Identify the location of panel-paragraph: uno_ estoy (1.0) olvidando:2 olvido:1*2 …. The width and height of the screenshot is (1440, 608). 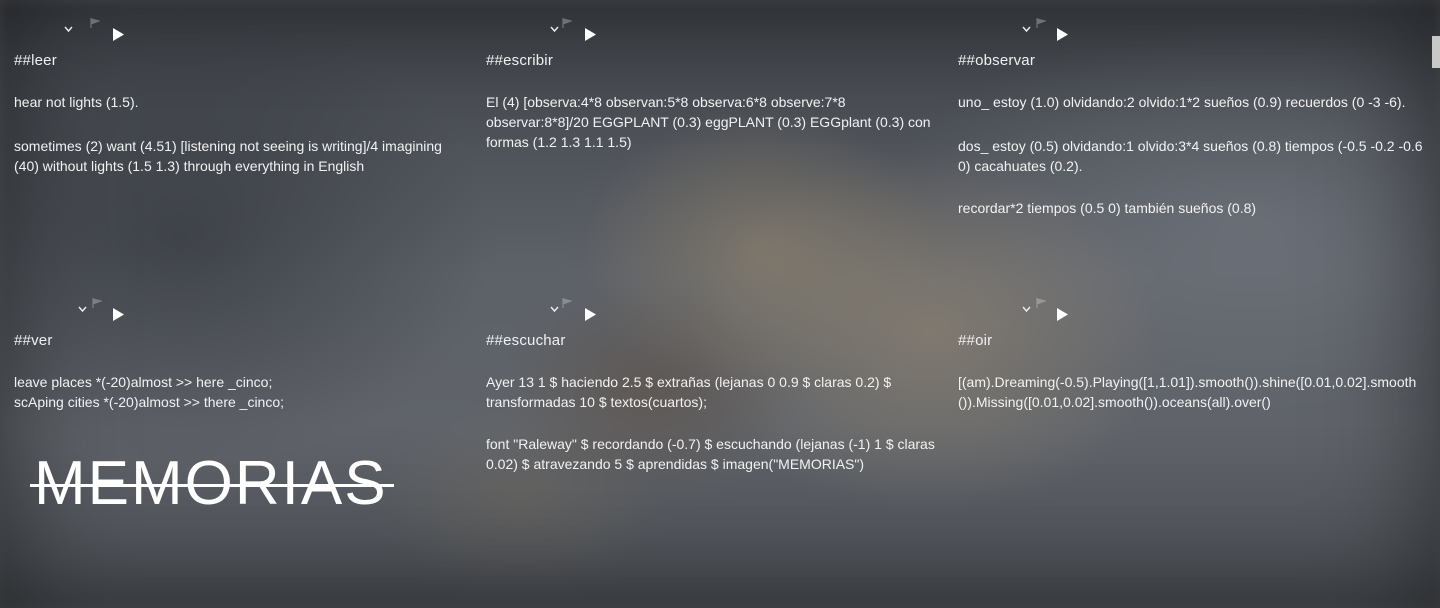
(1182, 102).